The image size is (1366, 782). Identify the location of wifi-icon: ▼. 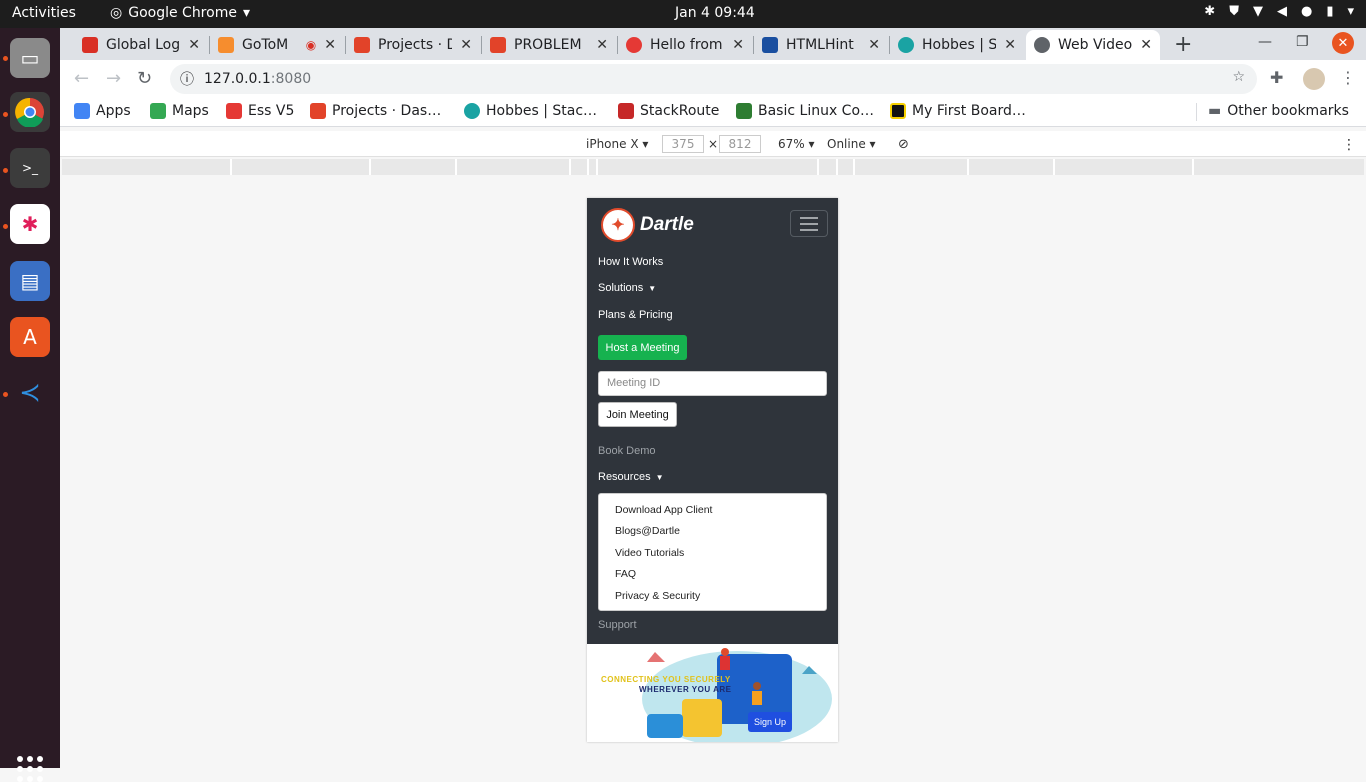
(1258, 11).